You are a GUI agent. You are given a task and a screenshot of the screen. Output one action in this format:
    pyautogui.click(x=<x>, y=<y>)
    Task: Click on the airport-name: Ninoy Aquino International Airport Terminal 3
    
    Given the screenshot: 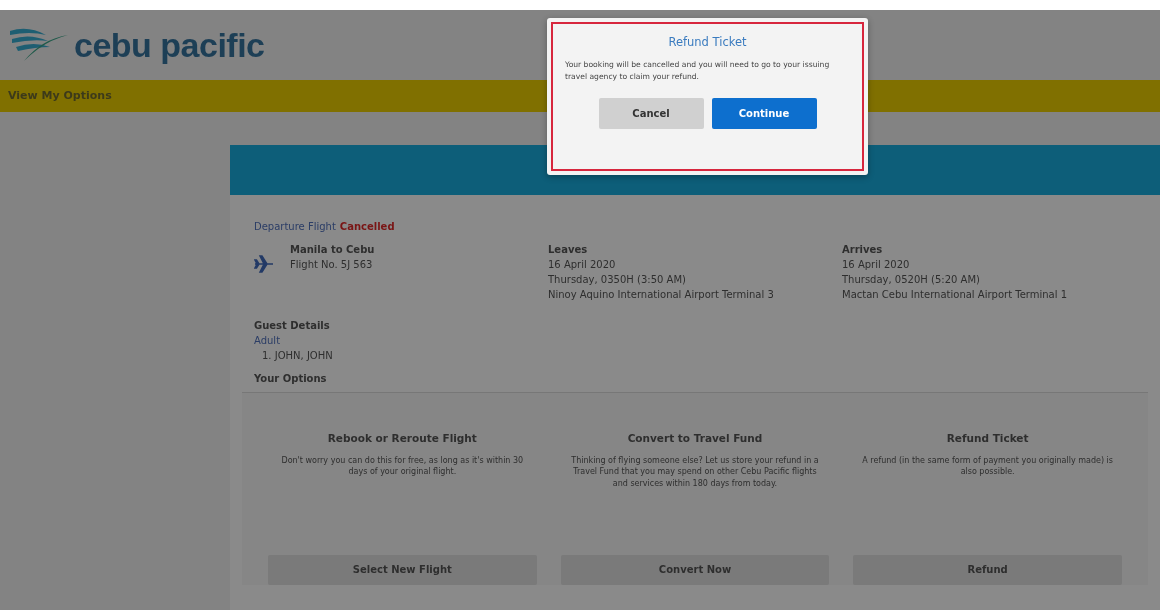 What is the action you would take?
    pyautogui.click(x=661, y=295)
    